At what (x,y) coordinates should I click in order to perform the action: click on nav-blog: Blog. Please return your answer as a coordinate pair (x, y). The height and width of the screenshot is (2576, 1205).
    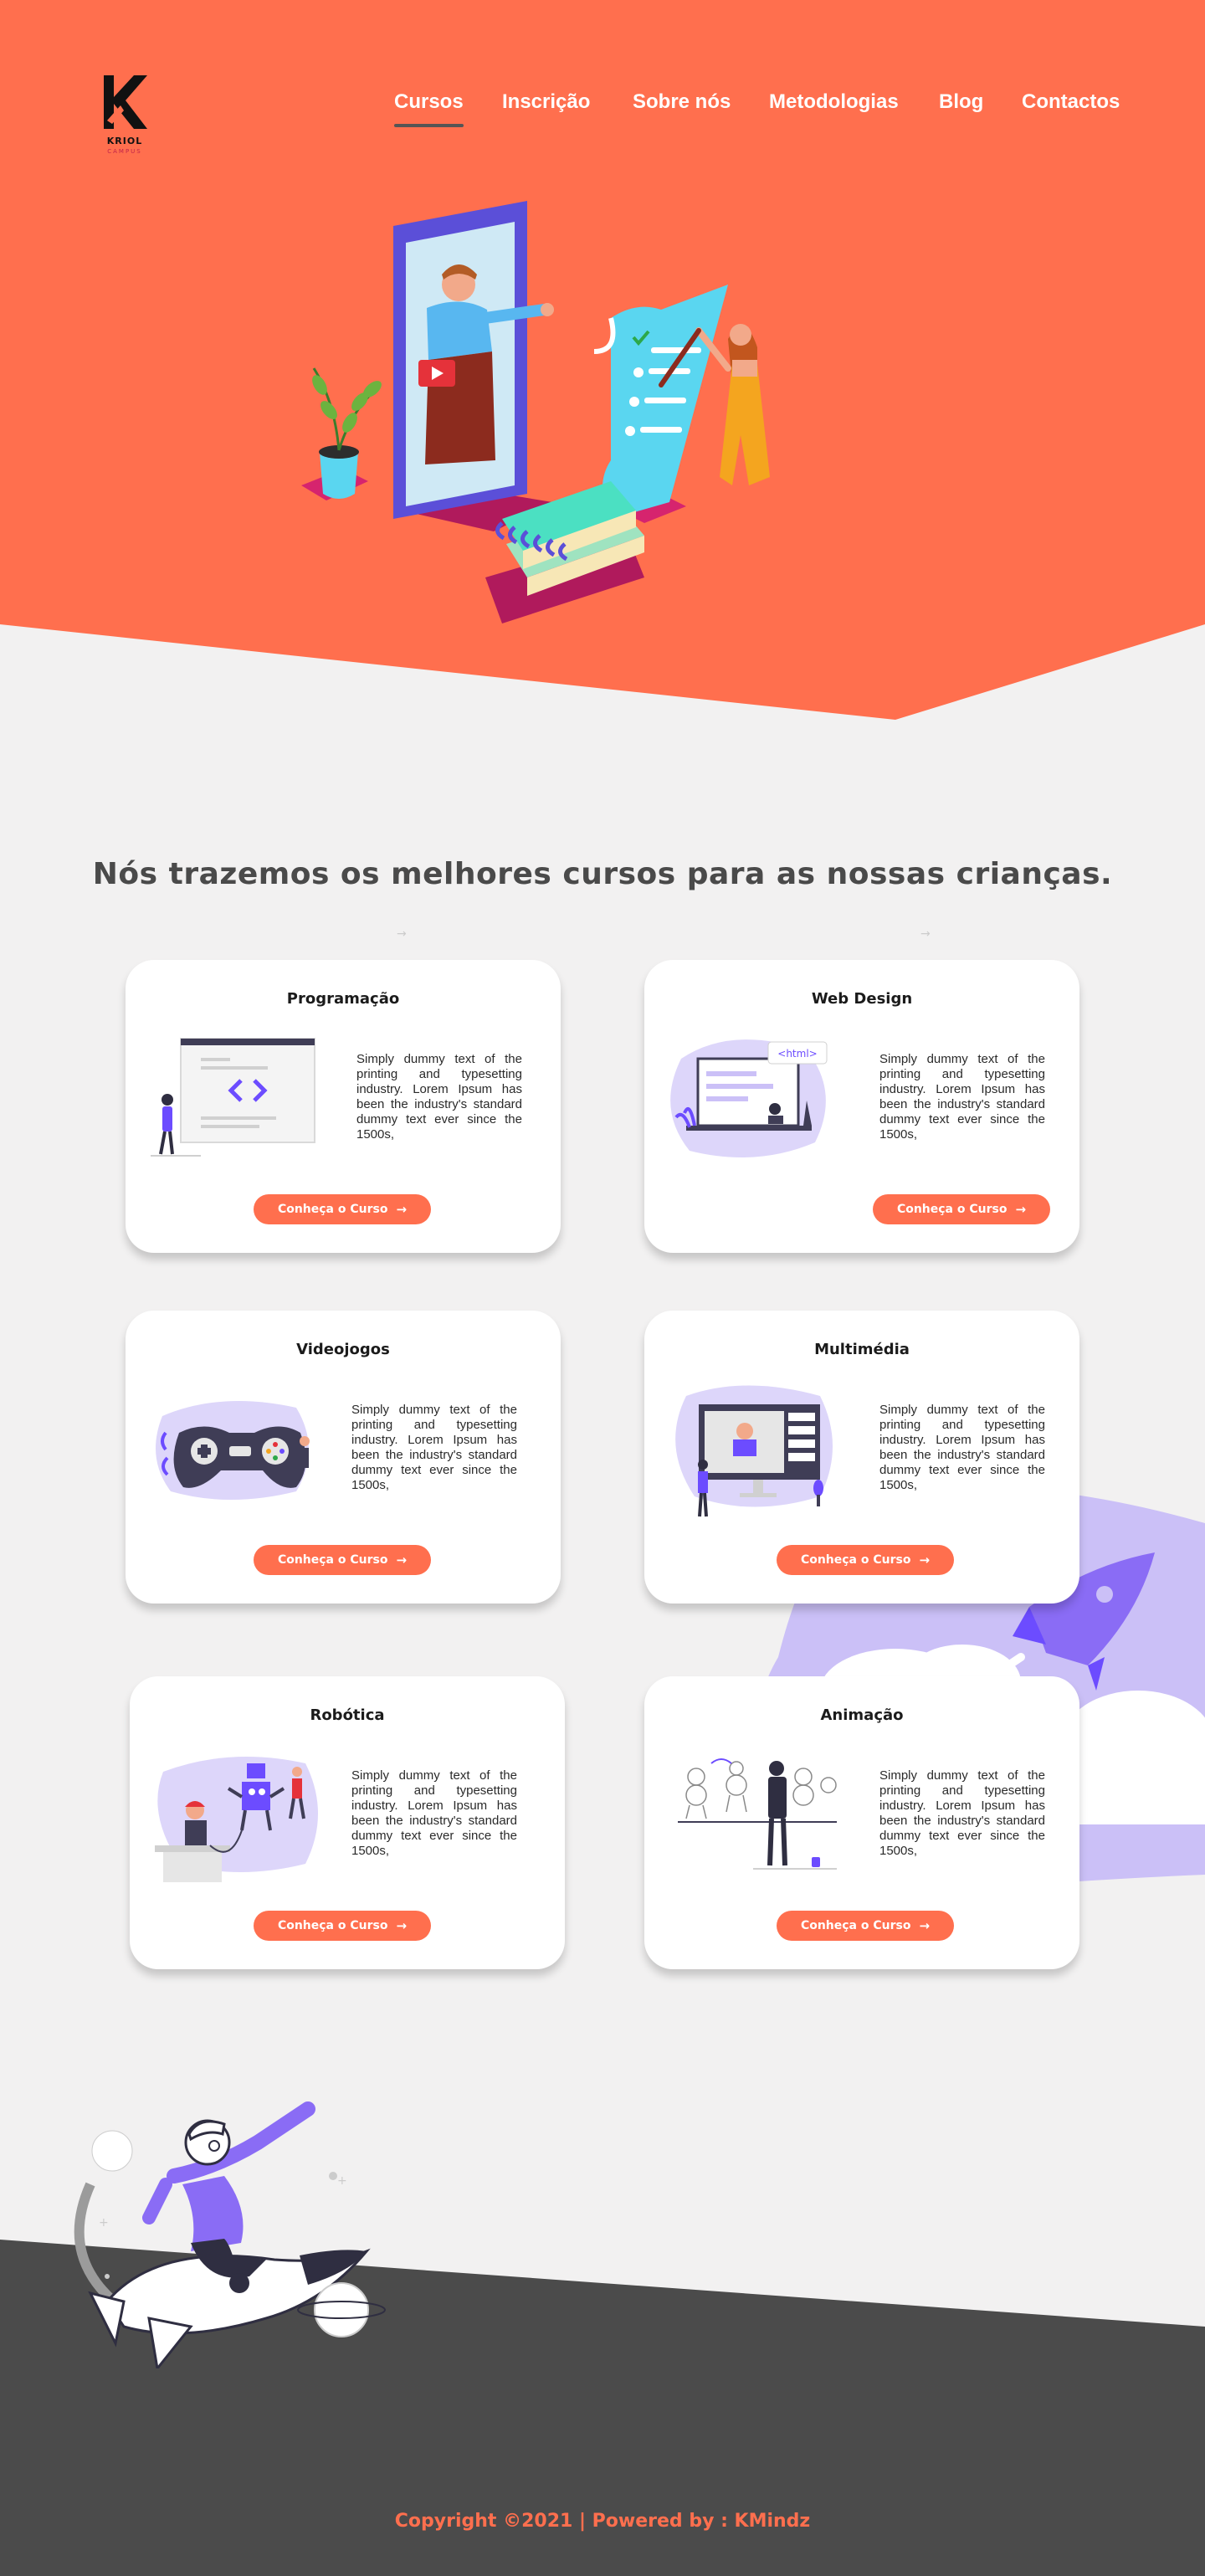
    Looking at the image, I should click on (961, 102).